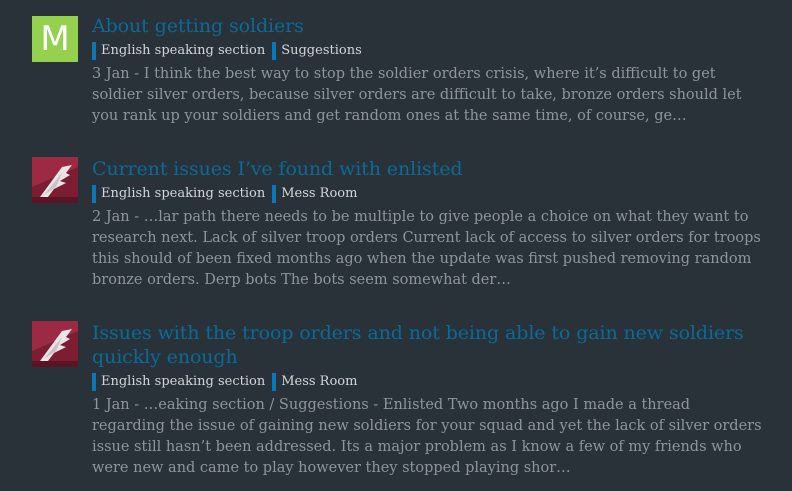 The image size is (792, 491). I want to click on category-tag: Suggestions, so click(317, 51).